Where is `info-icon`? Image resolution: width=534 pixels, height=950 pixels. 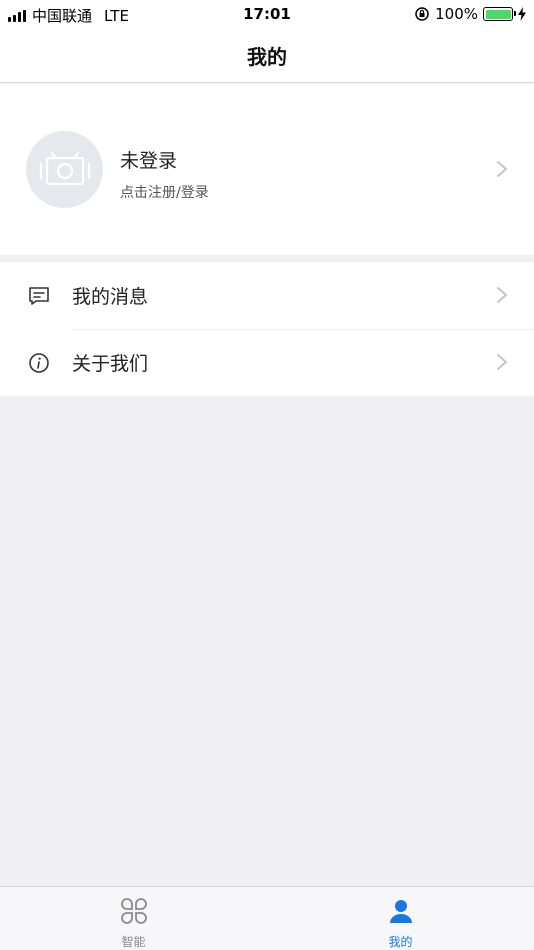 info-icon is located at coordinates (39, 363).